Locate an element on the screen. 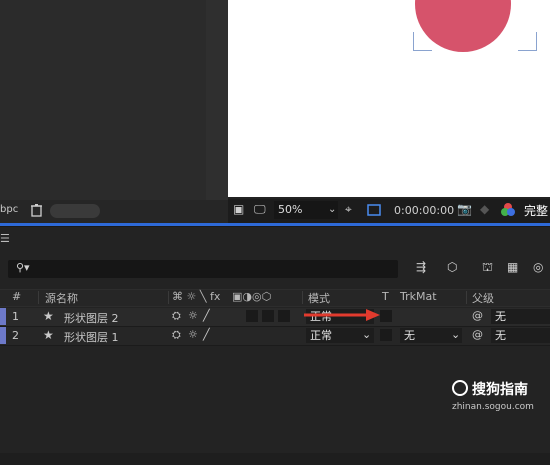 The width and height of the screenshot is (550, 465). camera-icon: 📷 is located at coordinates (464, 209).